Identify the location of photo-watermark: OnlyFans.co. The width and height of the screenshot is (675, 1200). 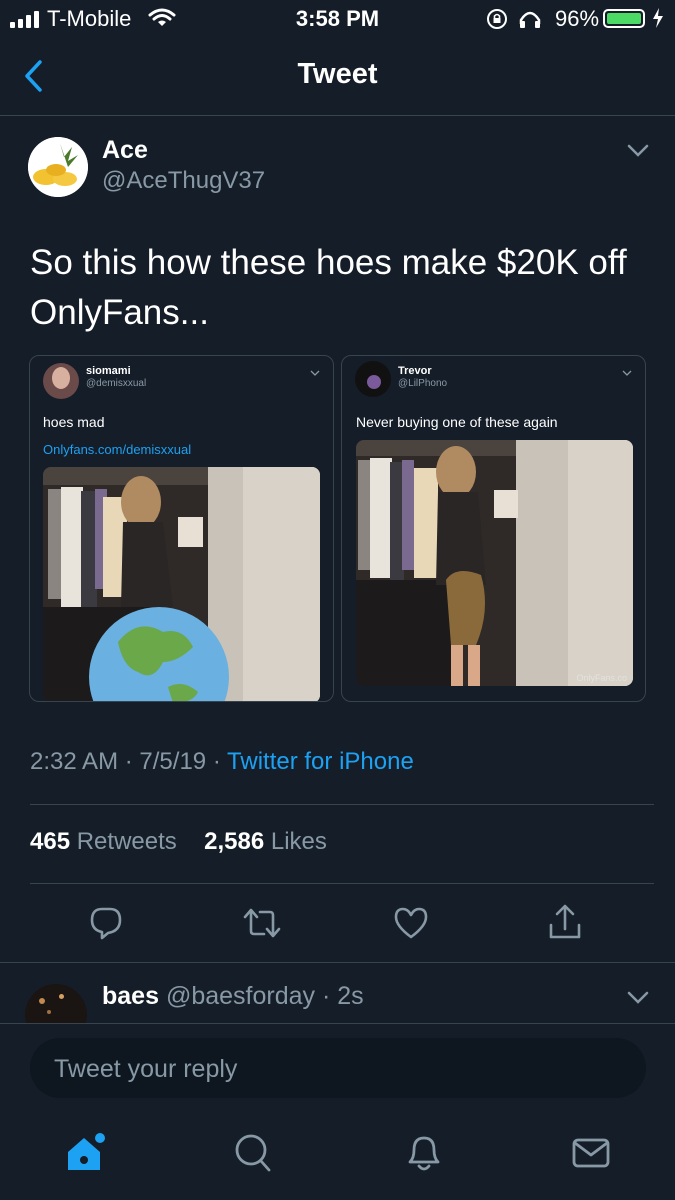
(601, 678).